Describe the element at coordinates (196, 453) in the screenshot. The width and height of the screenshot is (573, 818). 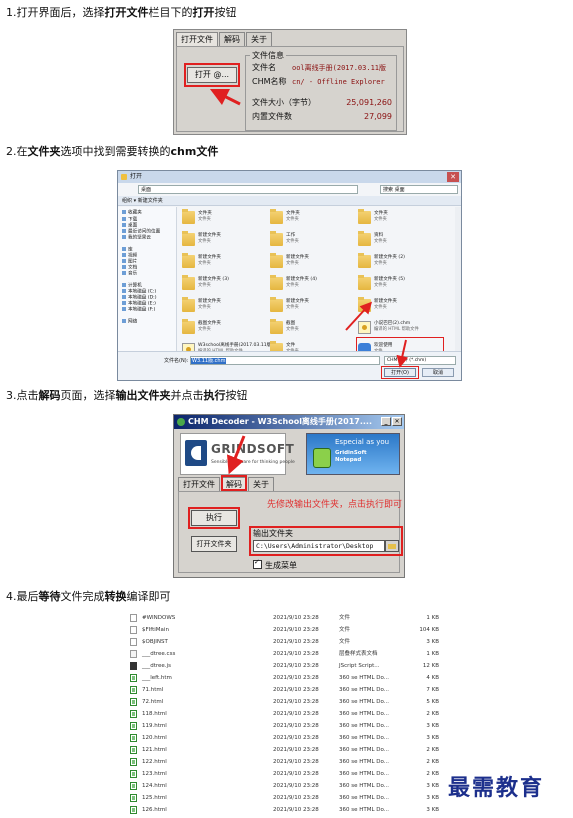
I see `g-logo-icon` at that location.